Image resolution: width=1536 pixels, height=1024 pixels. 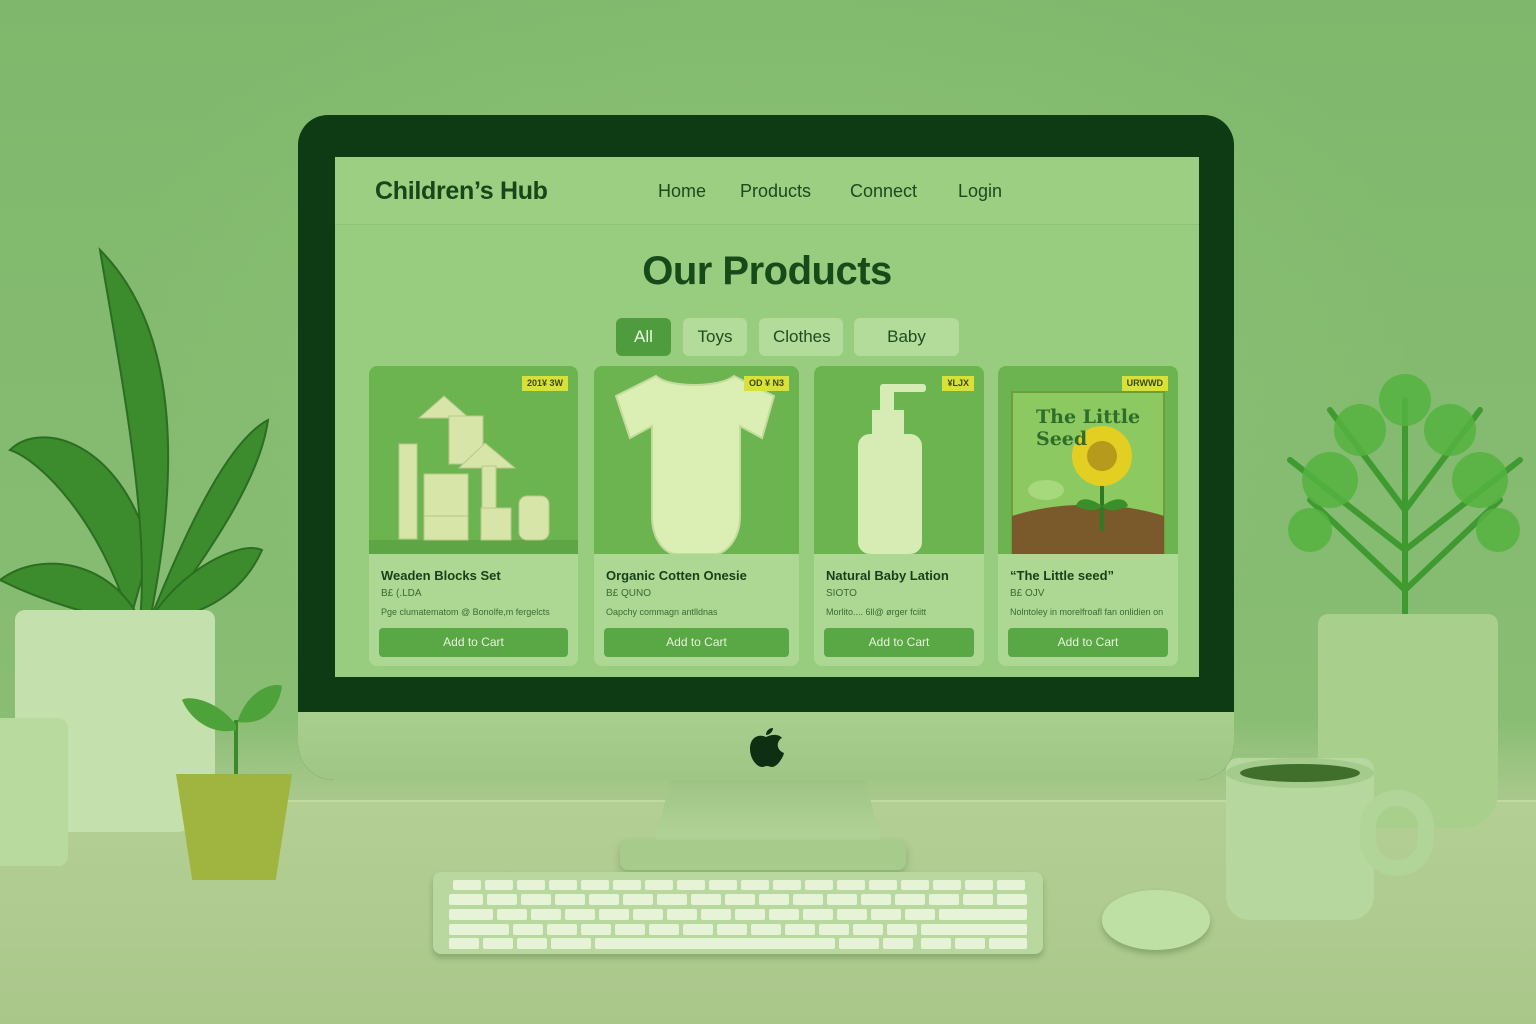 I want to click on filter-clothes: Clothes, so click(x=801, y=337).